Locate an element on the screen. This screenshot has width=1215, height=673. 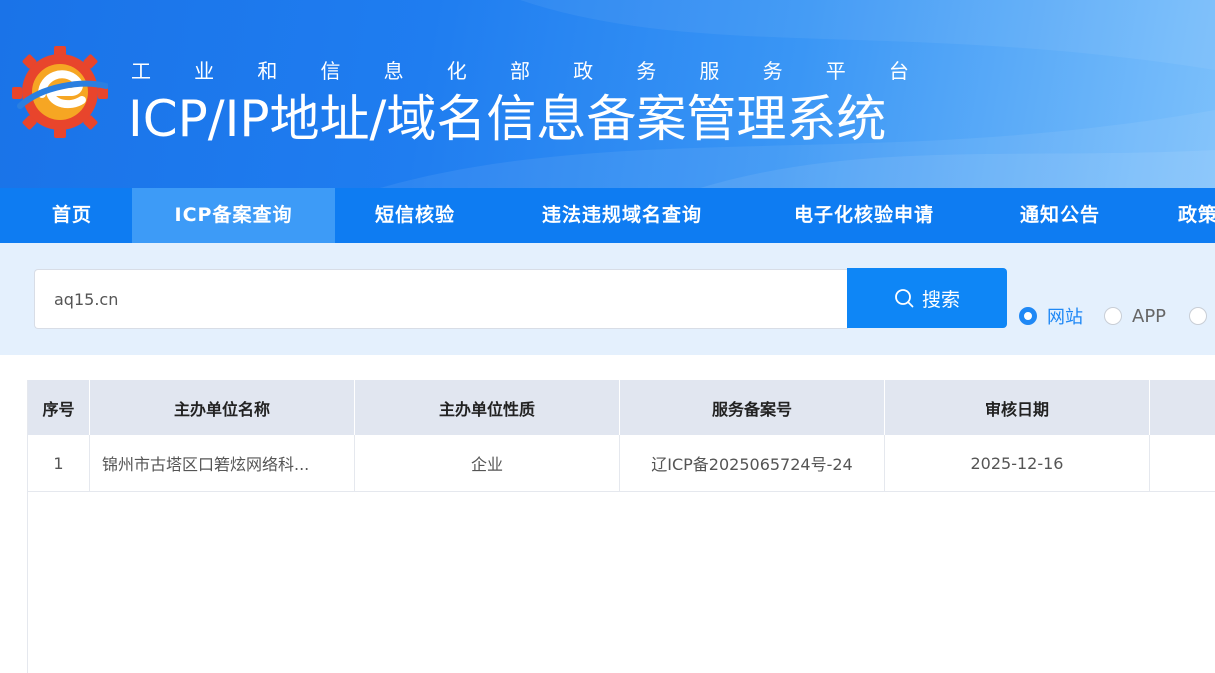
column-header-org-type: 主办单位性质 is located at coordinates (487, 407).